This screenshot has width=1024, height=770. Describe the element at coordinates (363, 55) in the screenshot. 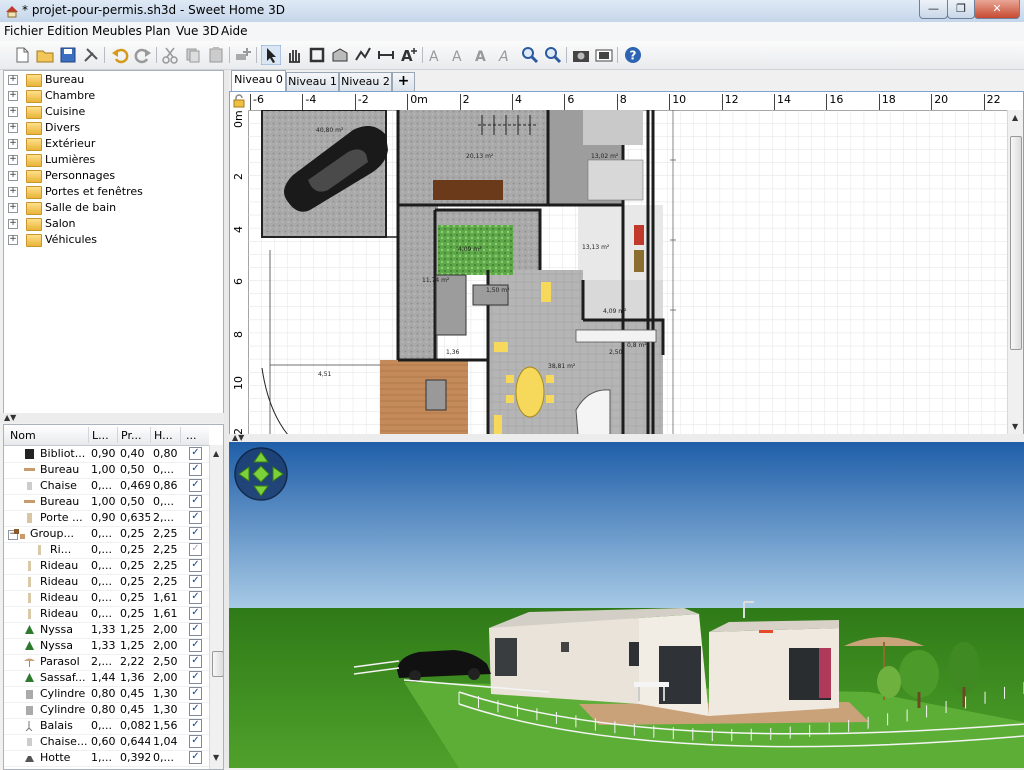

I see `create-polylines-icon` at that location.